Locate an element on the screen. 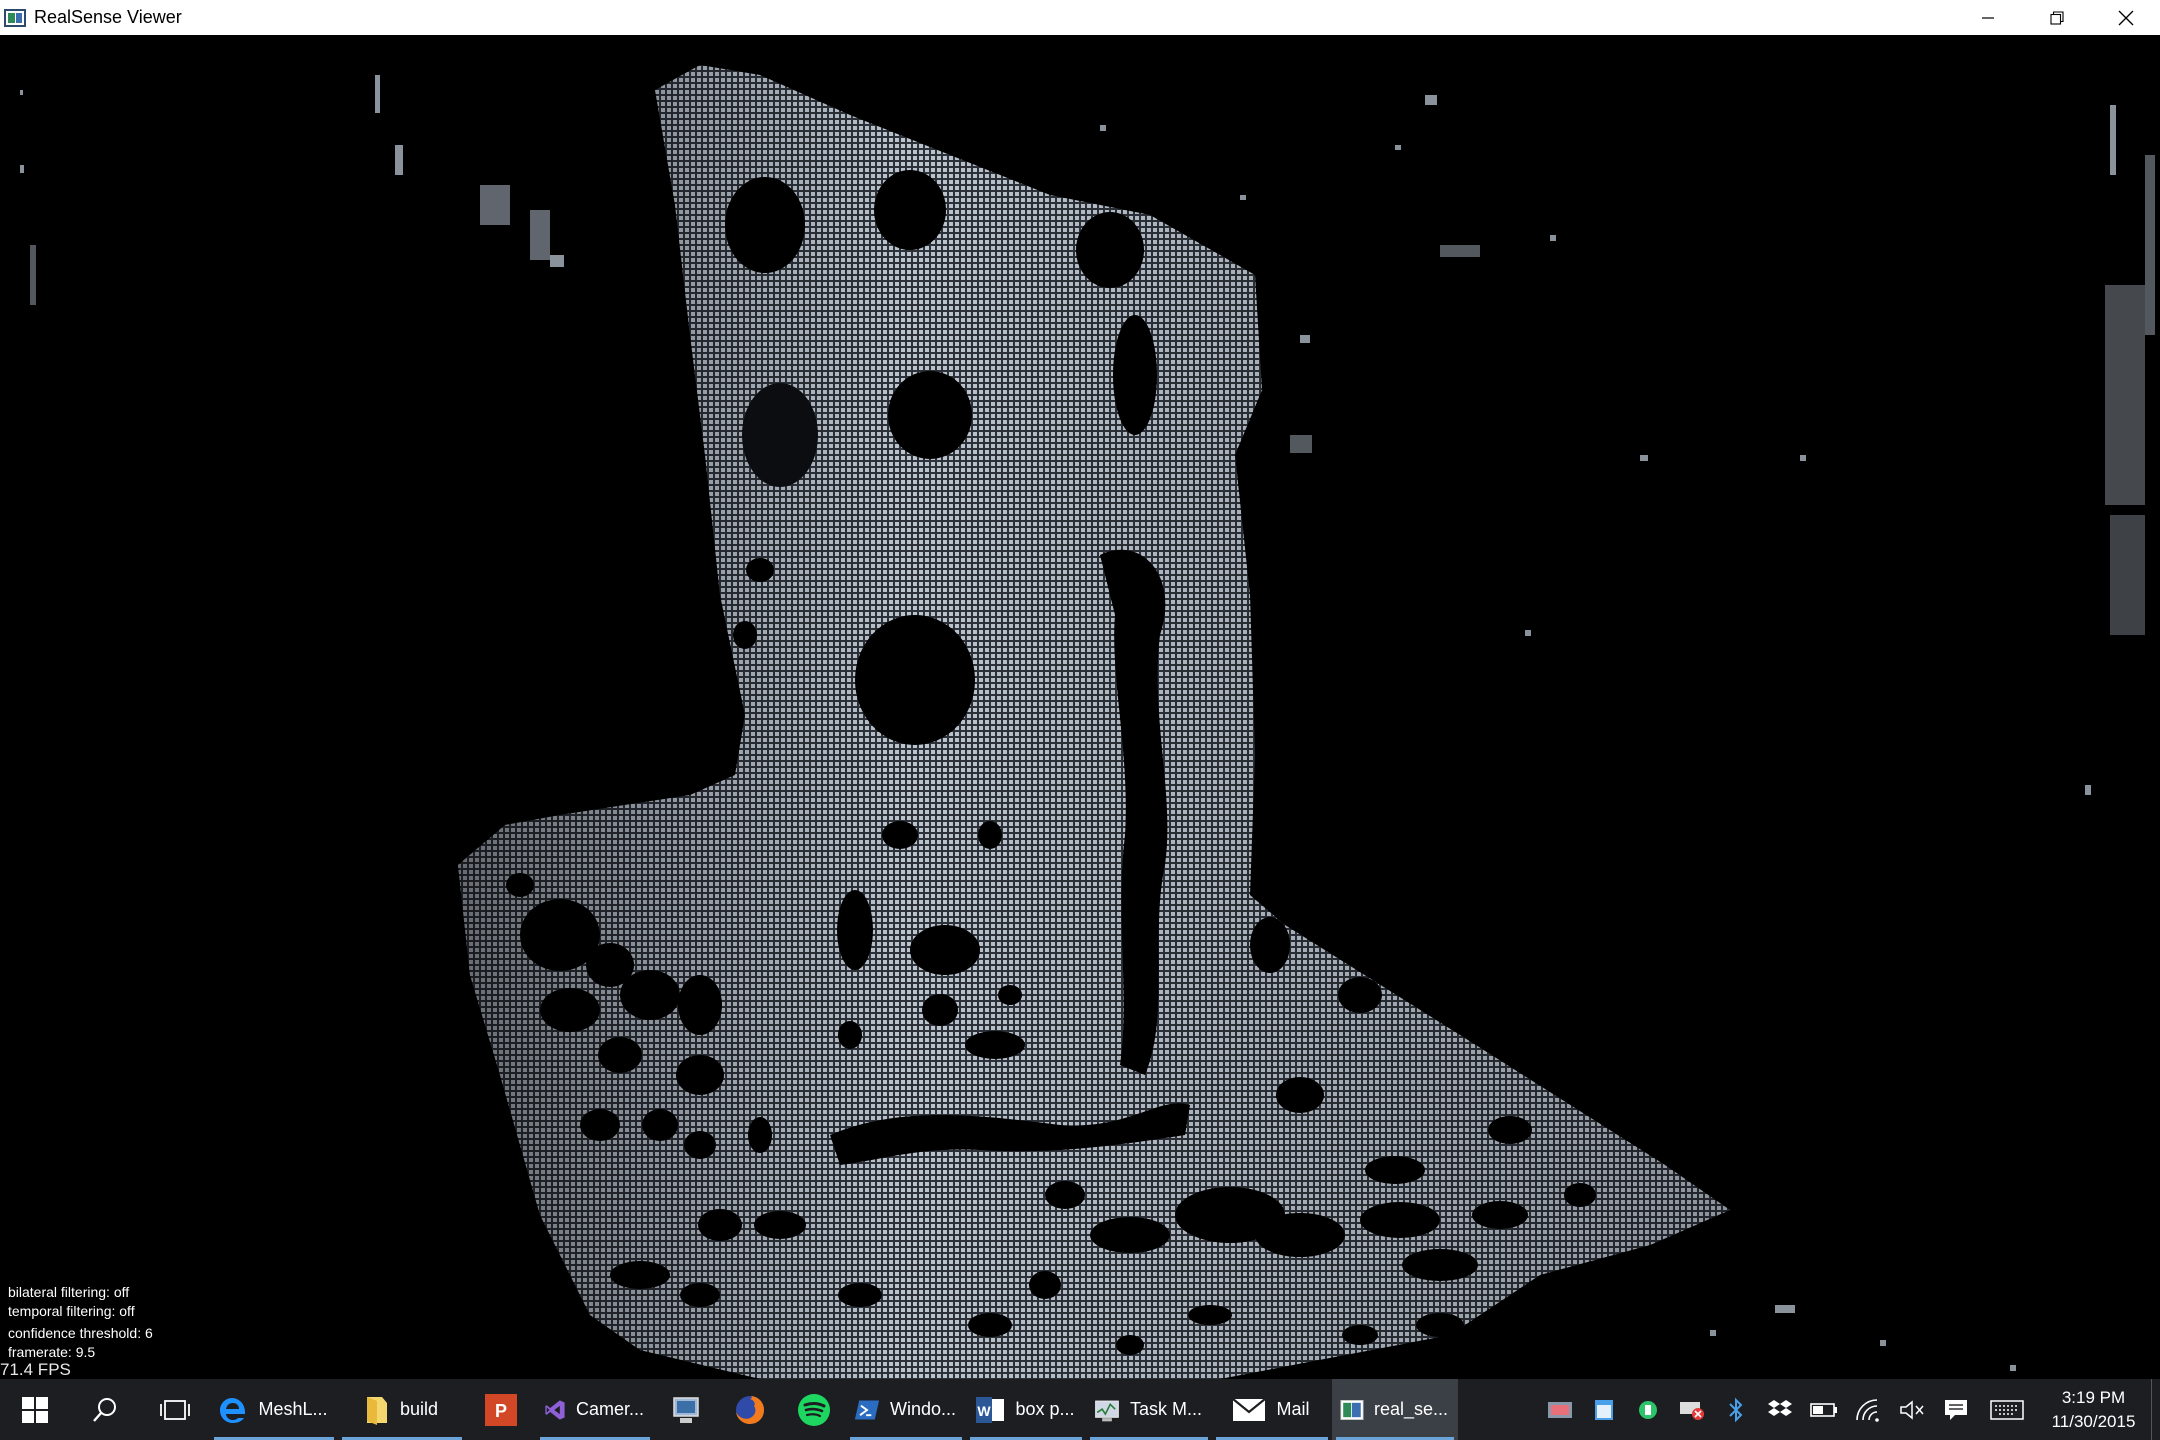 This screenshot has width=2160, height=1440. start-button is located at coordinates (35, 1409).